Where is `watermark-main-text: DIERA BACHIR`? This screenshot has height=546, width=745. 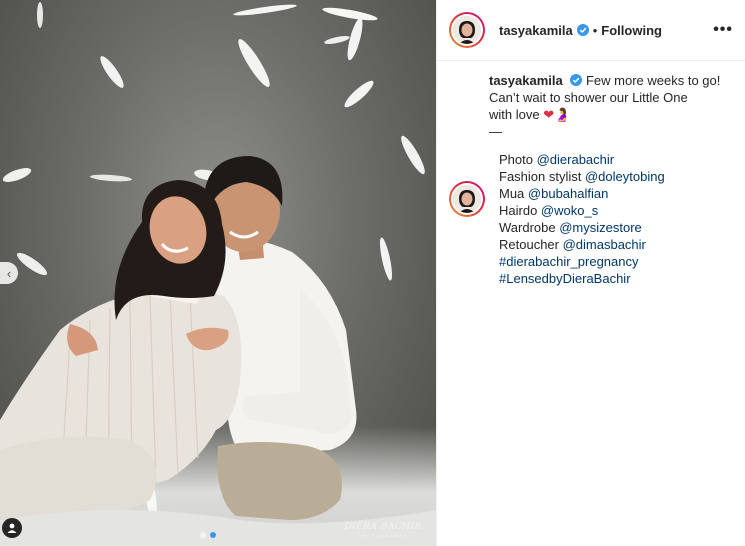
watermark-main-text: DIERA BACHIR is located at coordinates (383, 527).